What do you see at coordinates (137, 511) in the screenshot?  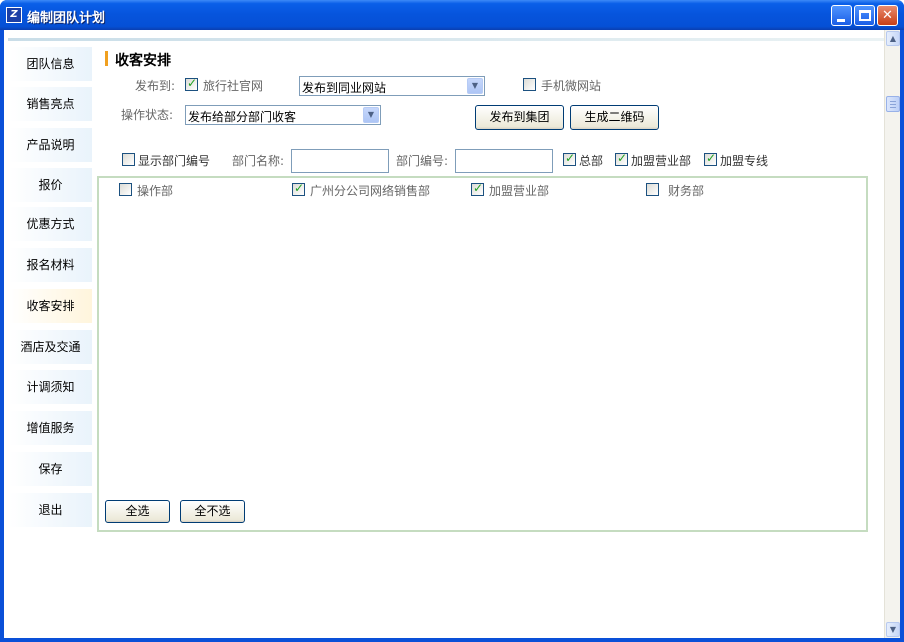 I see `select-all-button: 全选` at bounding box center [137, 511].